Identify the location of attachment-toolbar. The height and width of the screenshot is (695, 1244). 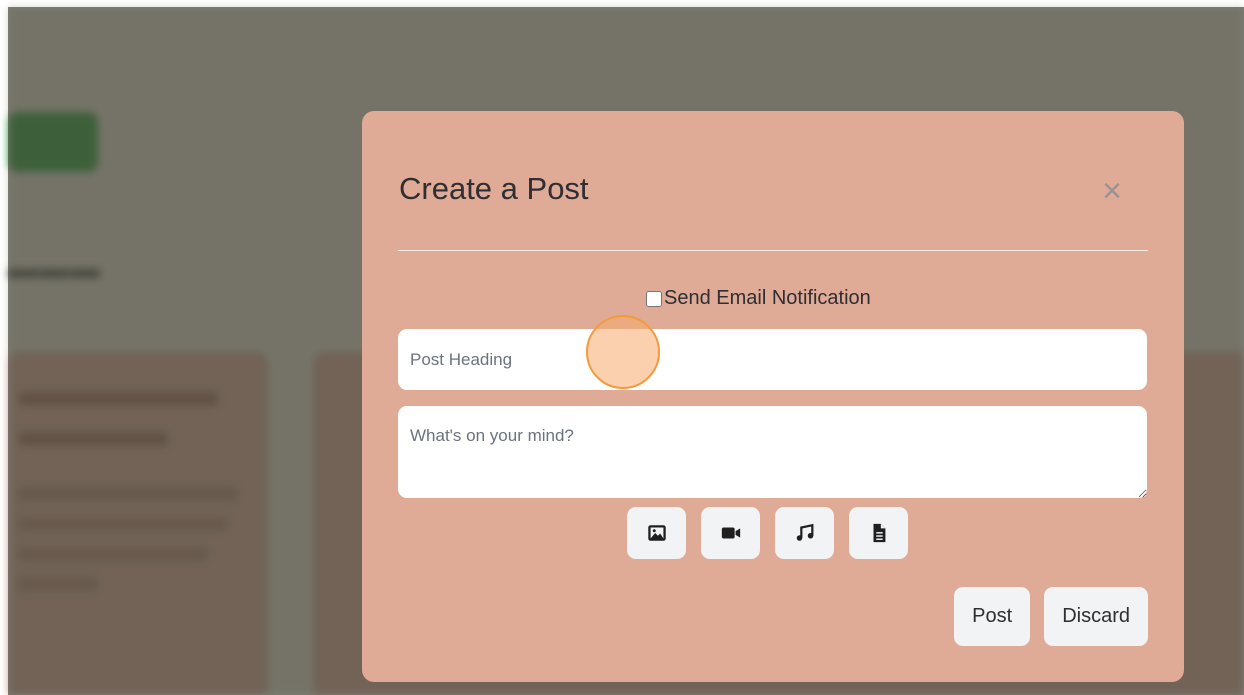
(767, 533).